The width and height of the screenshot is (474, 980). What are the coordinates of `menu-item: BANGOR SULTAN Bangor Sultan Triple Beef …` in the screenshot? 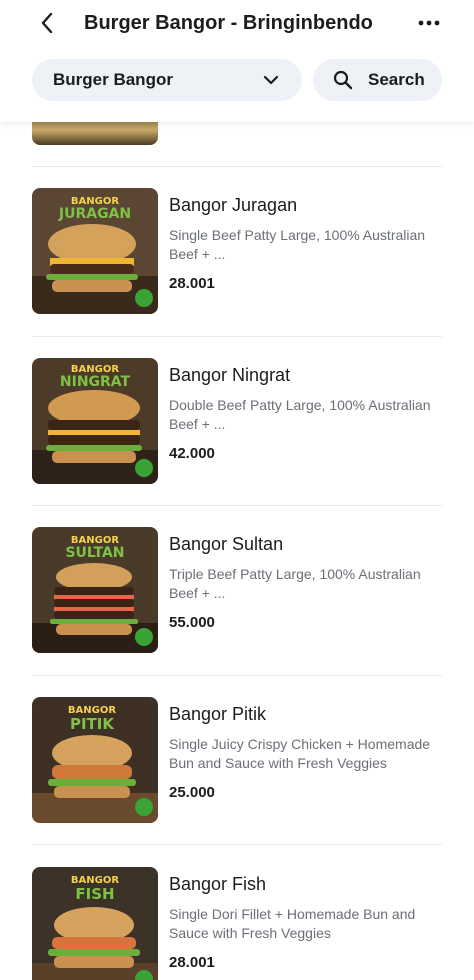 It's located at (237, 590).